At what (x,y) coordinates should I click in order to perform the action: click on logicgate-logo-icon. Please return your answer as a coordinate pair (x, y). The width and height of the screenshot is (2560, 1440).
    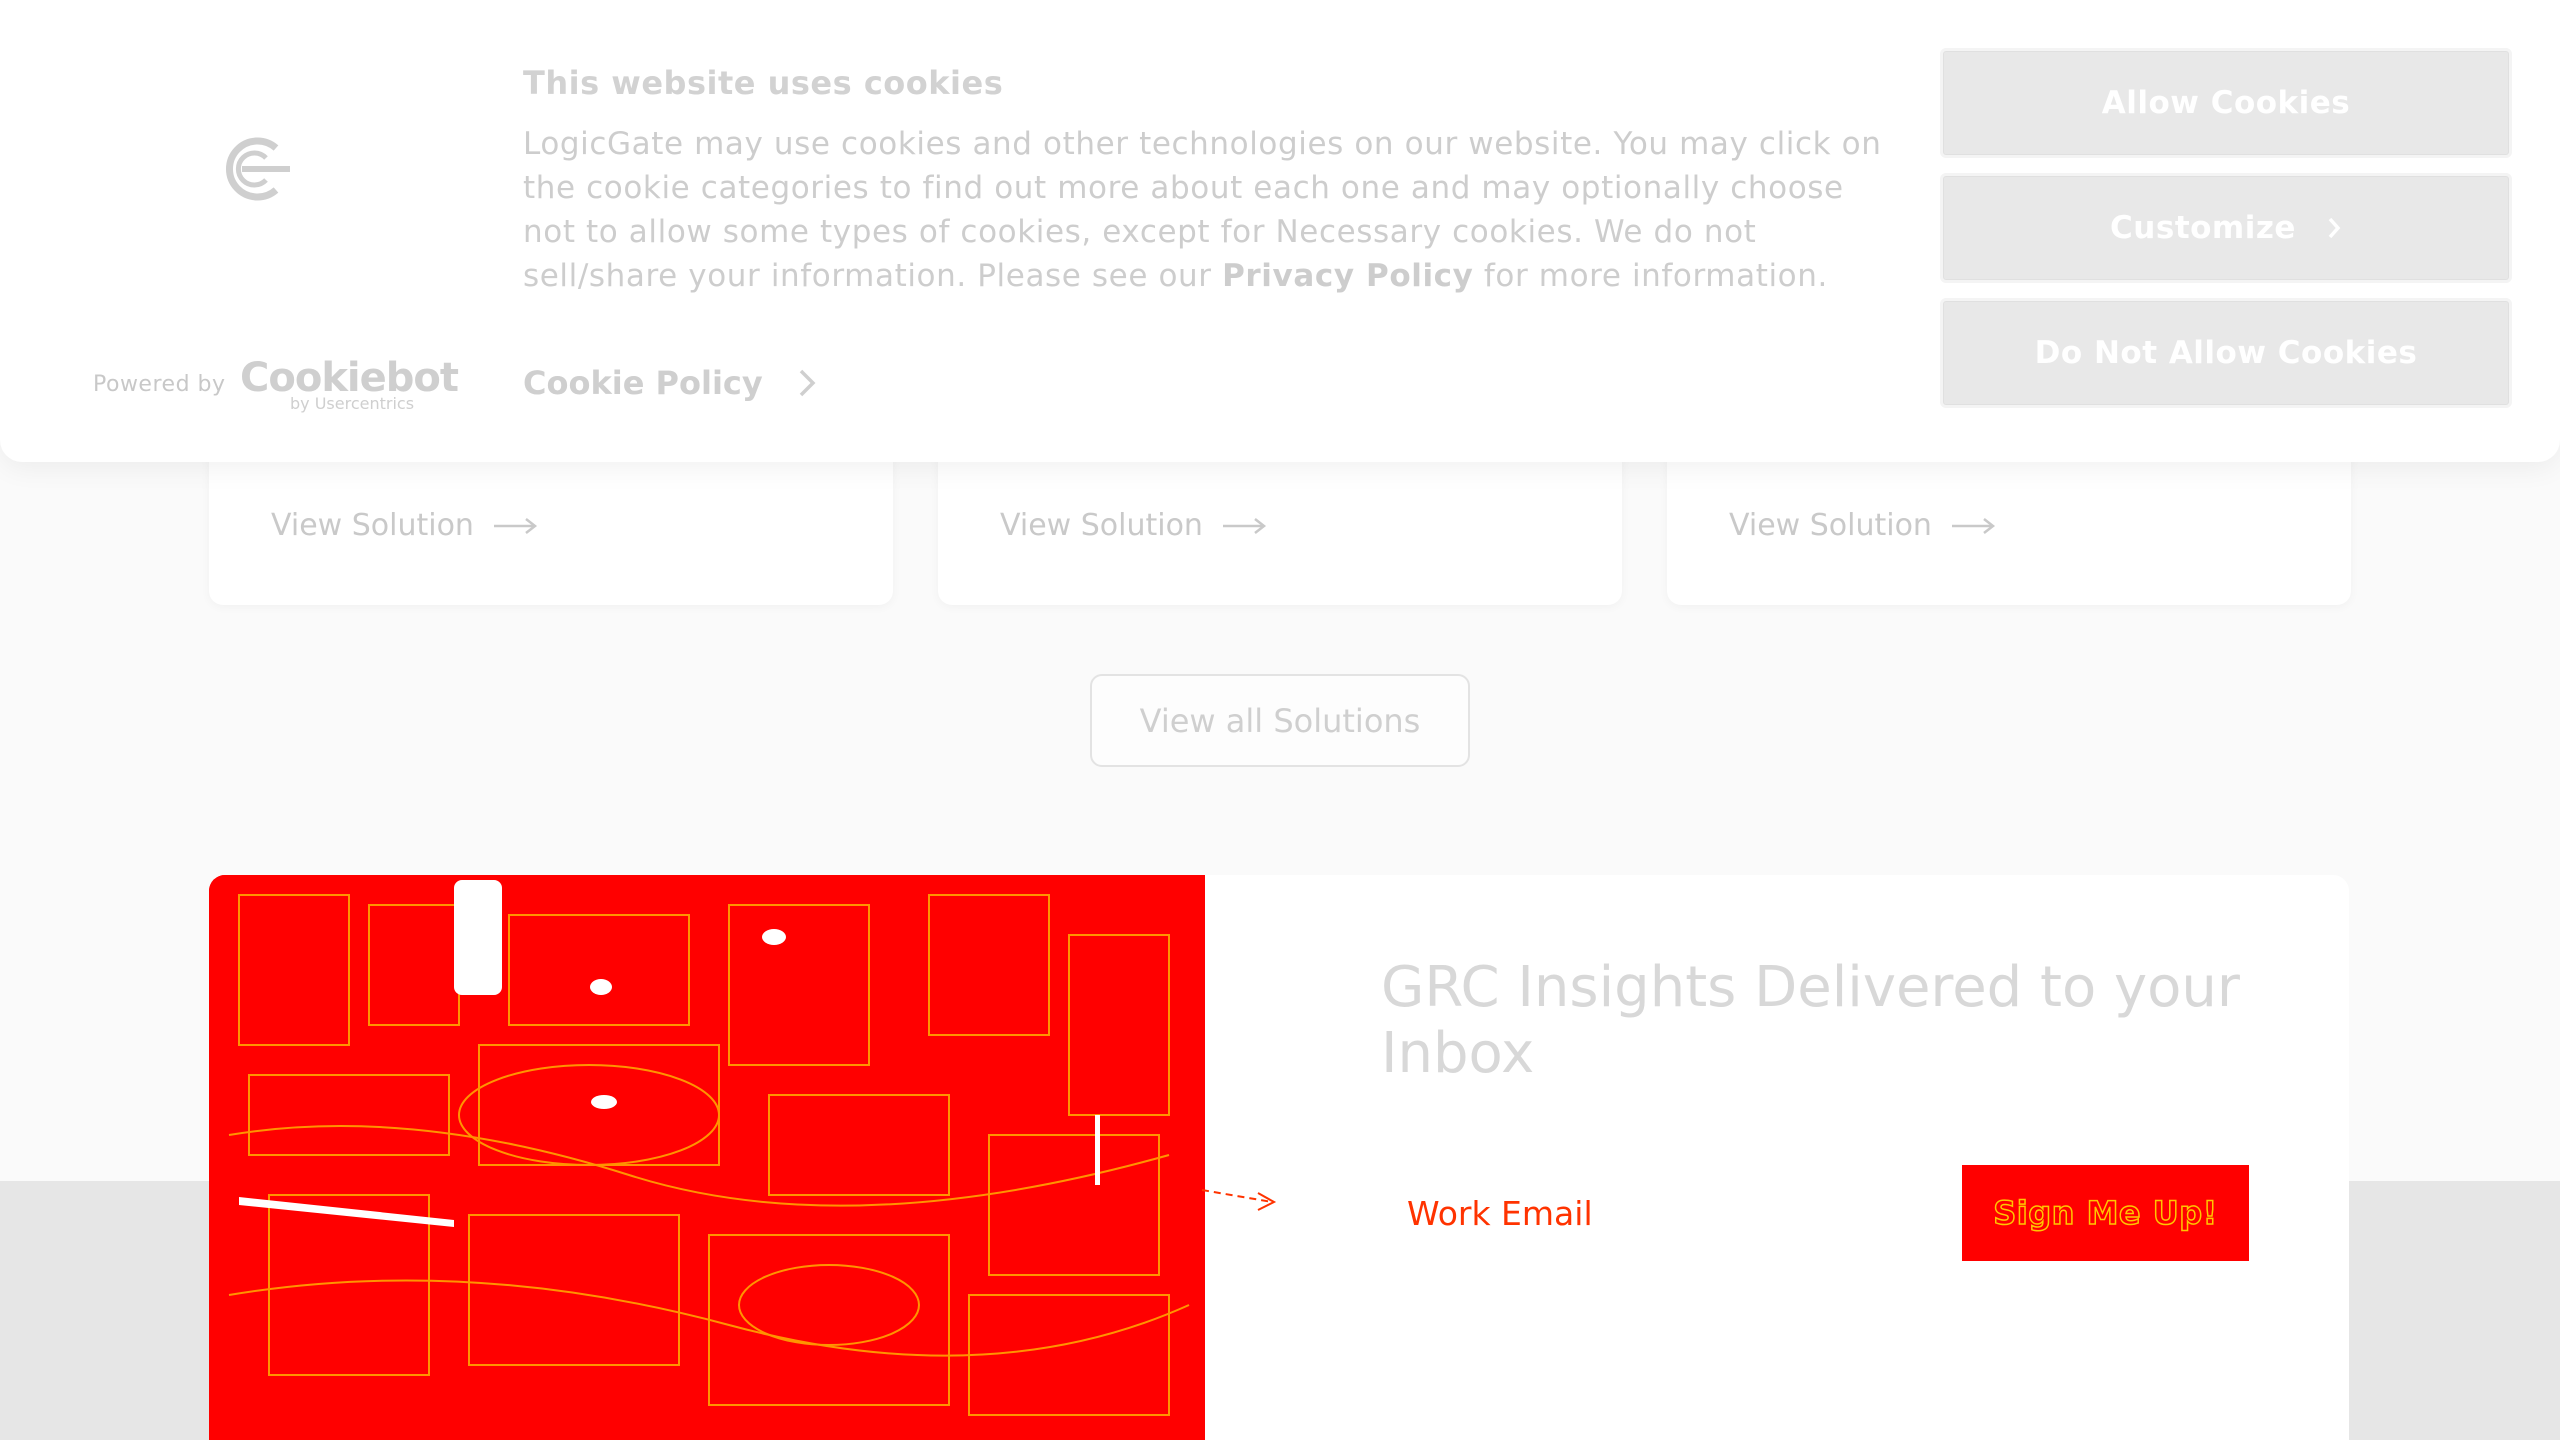
    Looking at the image, I should click on (257, 169).